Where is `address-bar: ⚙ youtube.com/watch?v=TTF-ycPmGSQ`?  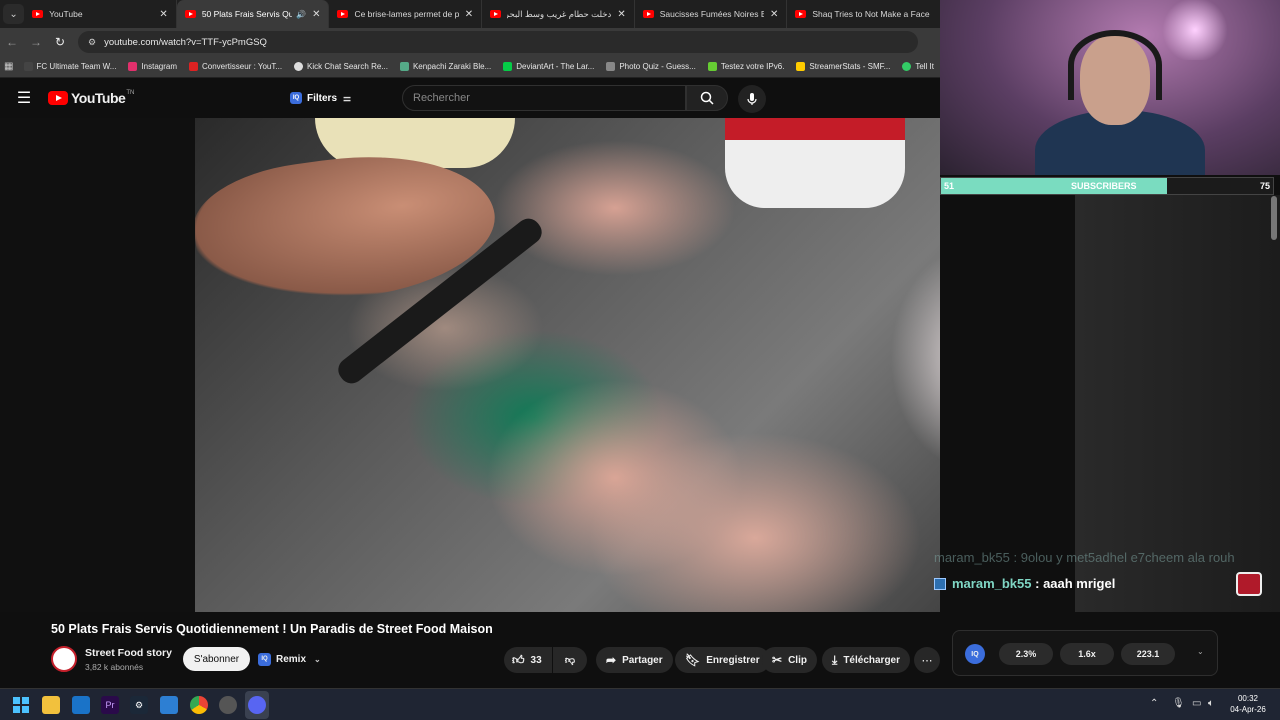
address-bar: ⚙ youtube.com/watch?v=TTF-ycPmGSQ is located at coordinates (498, 42).